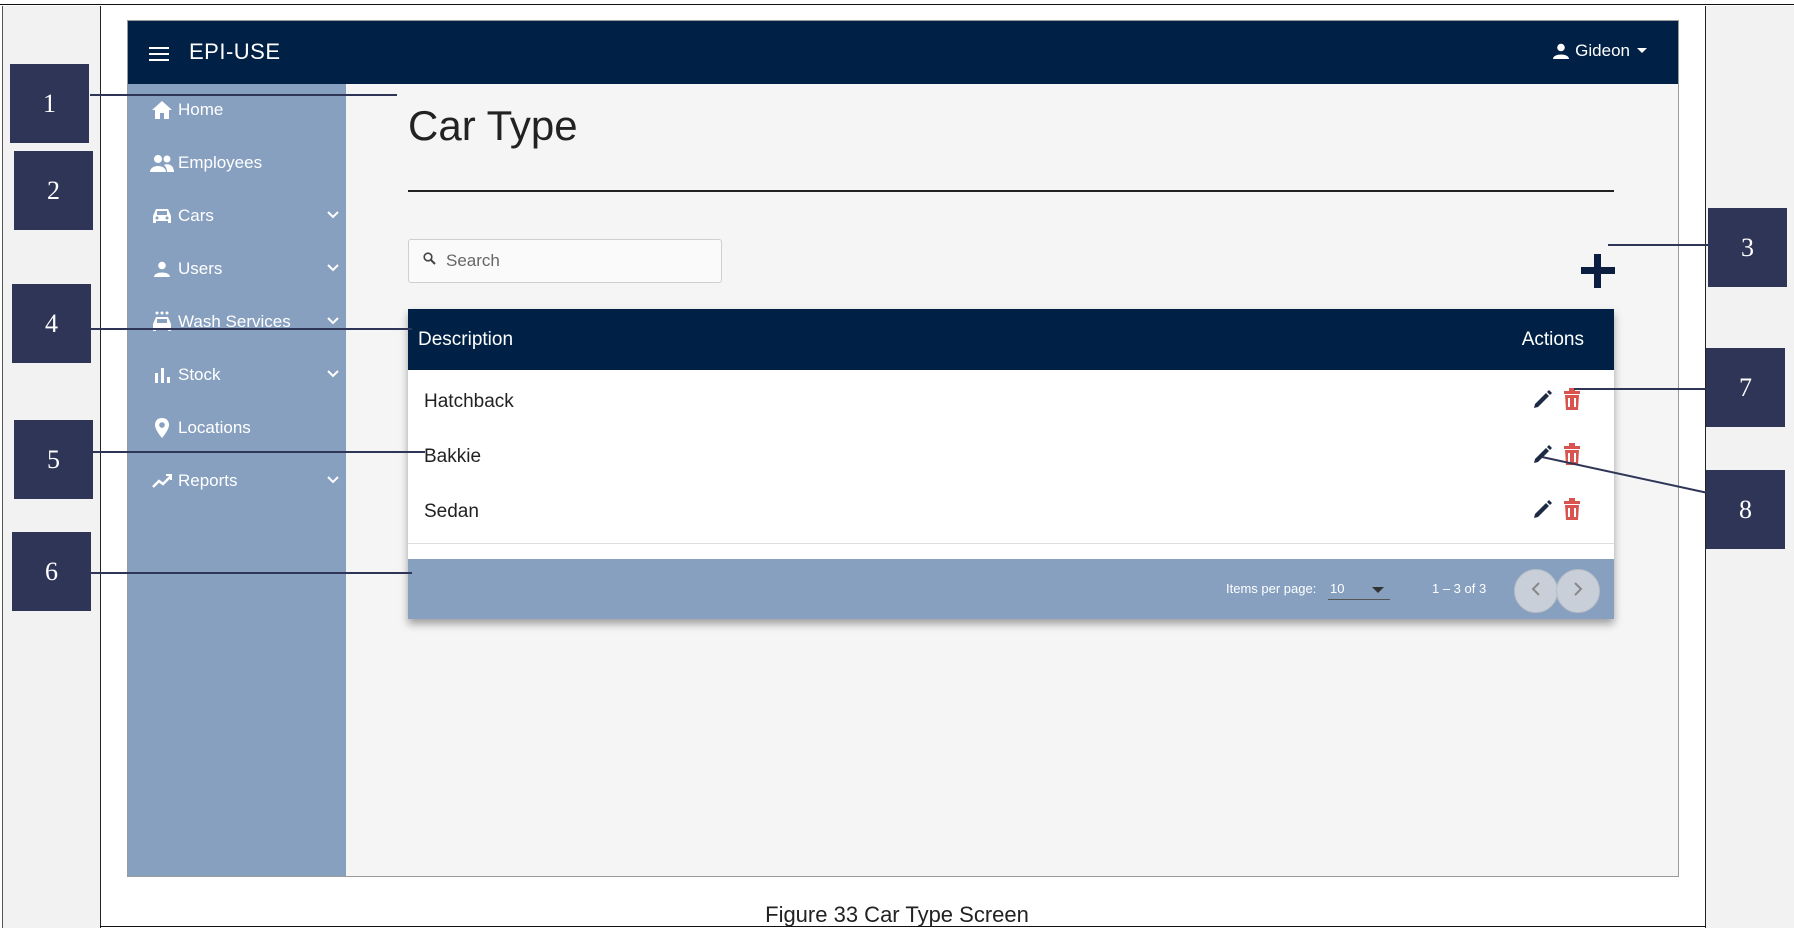 Image resolution: width=1794 pixels, height=928 pixels. Describe the element at coordinates (493, 125) in the screenshot. I see `page-title: Car Type` at that location.